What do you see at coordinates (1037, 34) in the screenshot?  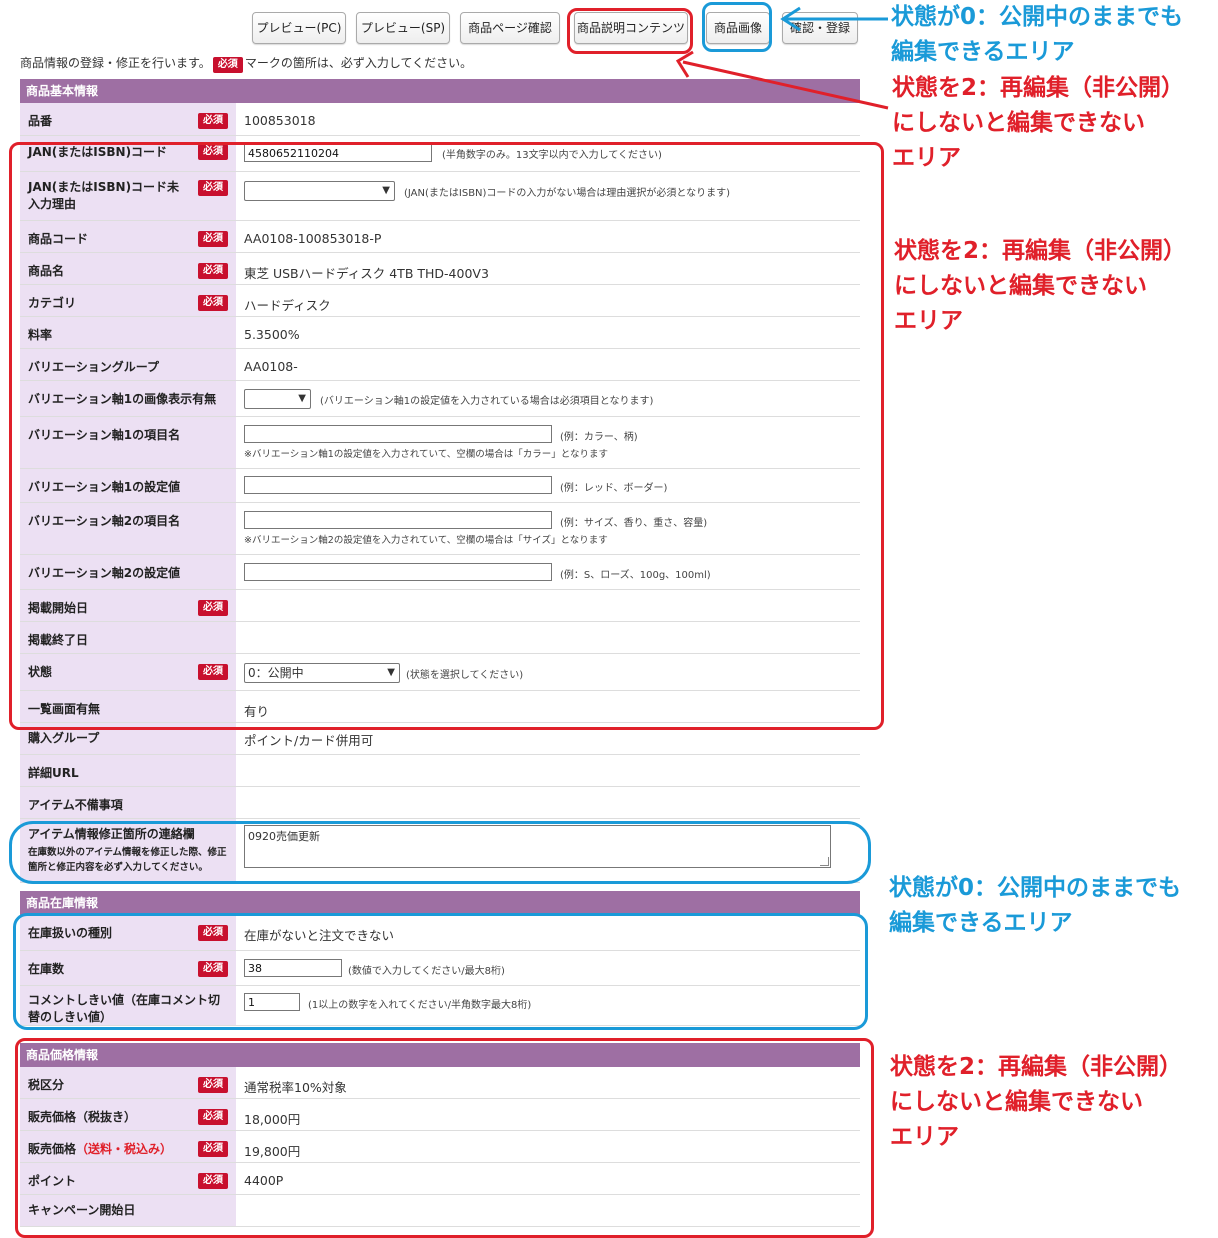 I see `annotation-editable-top: 状態が0：公開中のままでも 編集できるエリア` at bounding box center [1037, 34].